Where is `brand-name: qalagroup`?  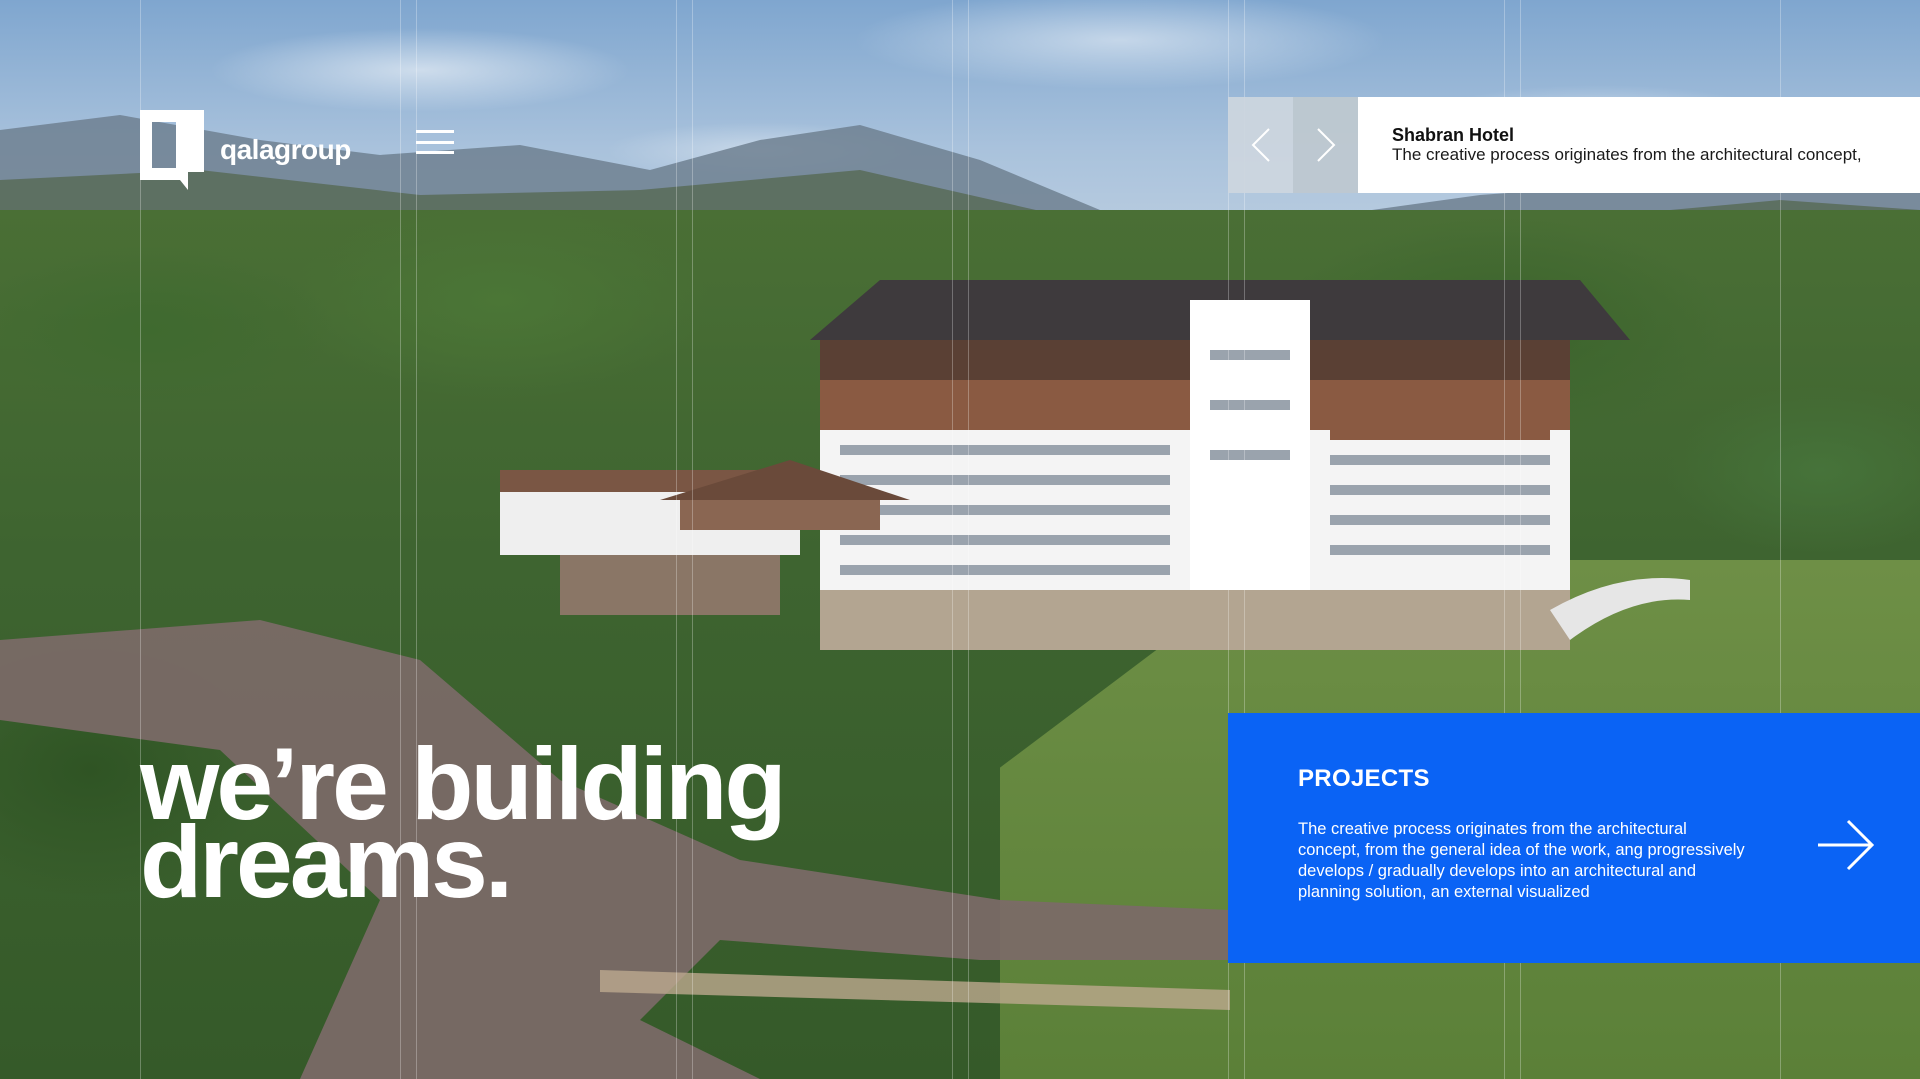
brand-name: qalagroup is located at coordinates (285, 149).